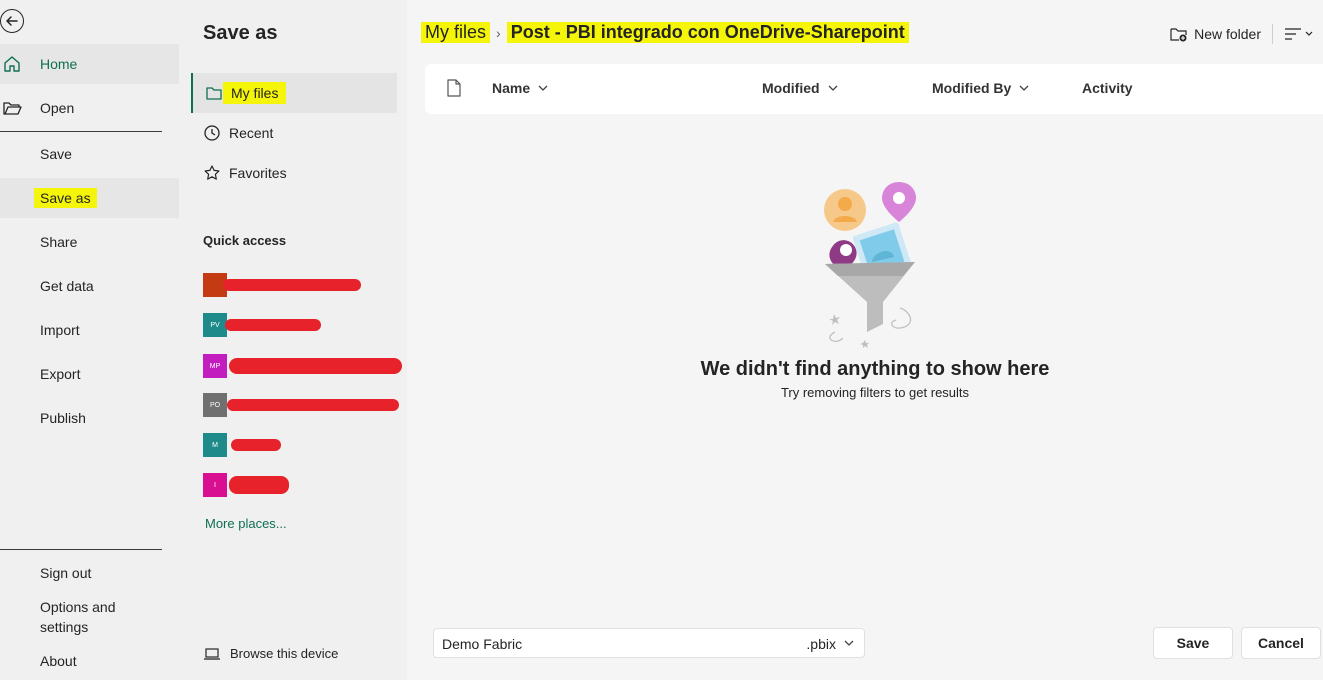  What do you see at coordinates (212, 172) in the screenshot?
I see `star-icon` at bounding box center [212, 172].